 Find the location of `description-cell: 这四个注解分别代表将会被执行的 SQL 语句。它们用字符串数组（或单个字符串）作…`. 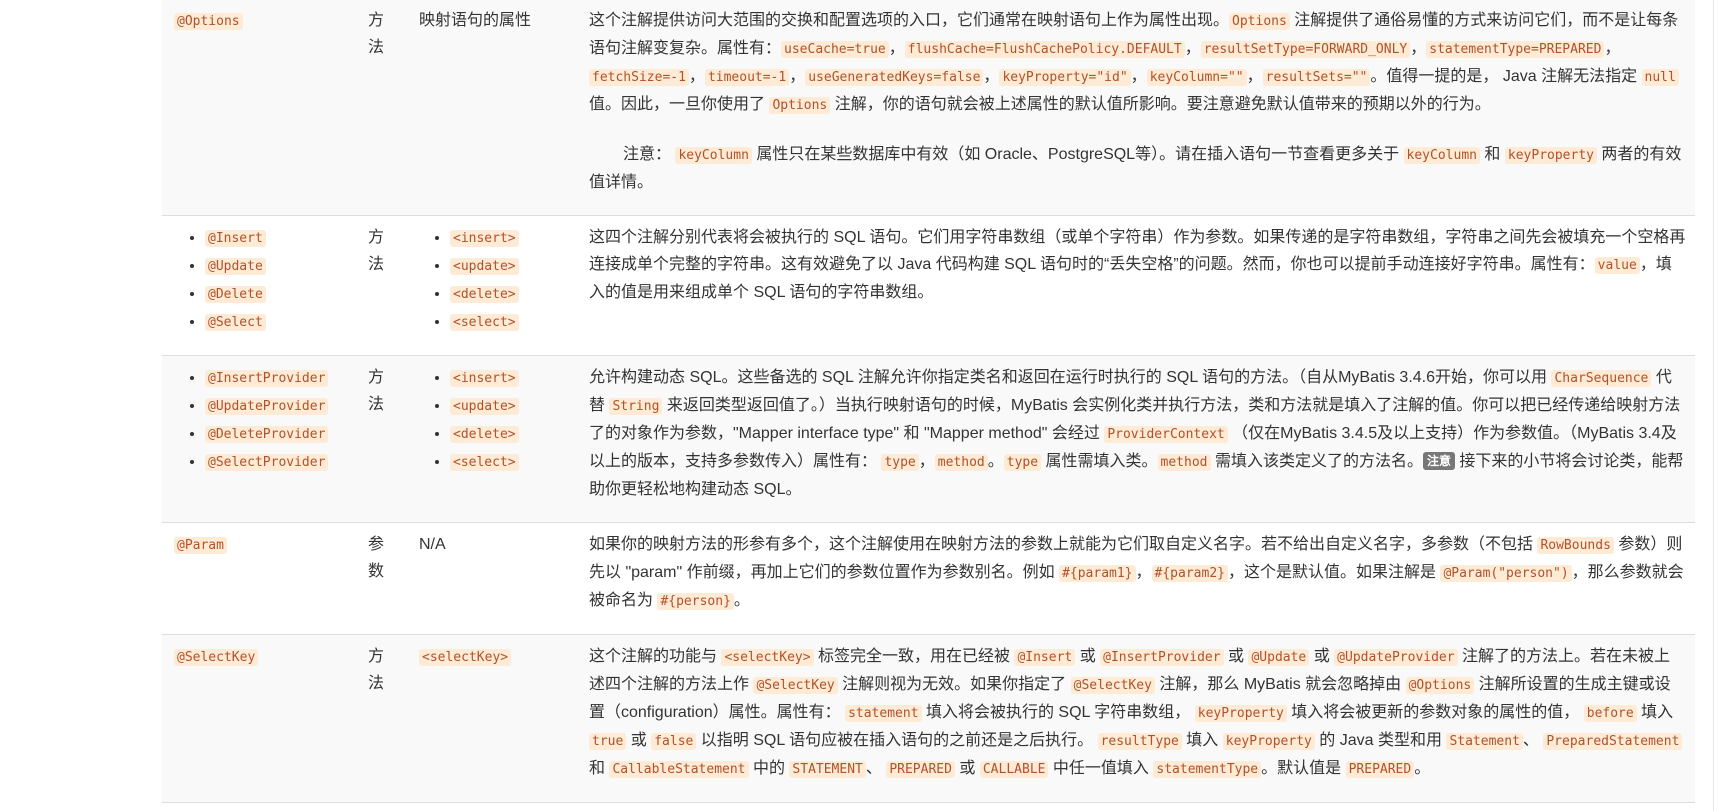

description-cell: 这四个注解分别代表将会被执行的 SQL 语句。它们用字符串数组（或单个字符串）作… is located at coordinates (1136, 285).